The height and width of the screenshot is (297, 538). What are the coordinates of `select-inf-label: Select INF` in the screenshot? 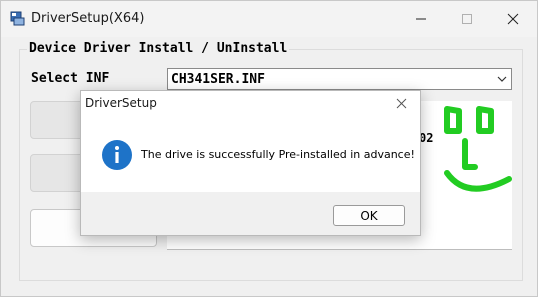 It's located at (70, 78).